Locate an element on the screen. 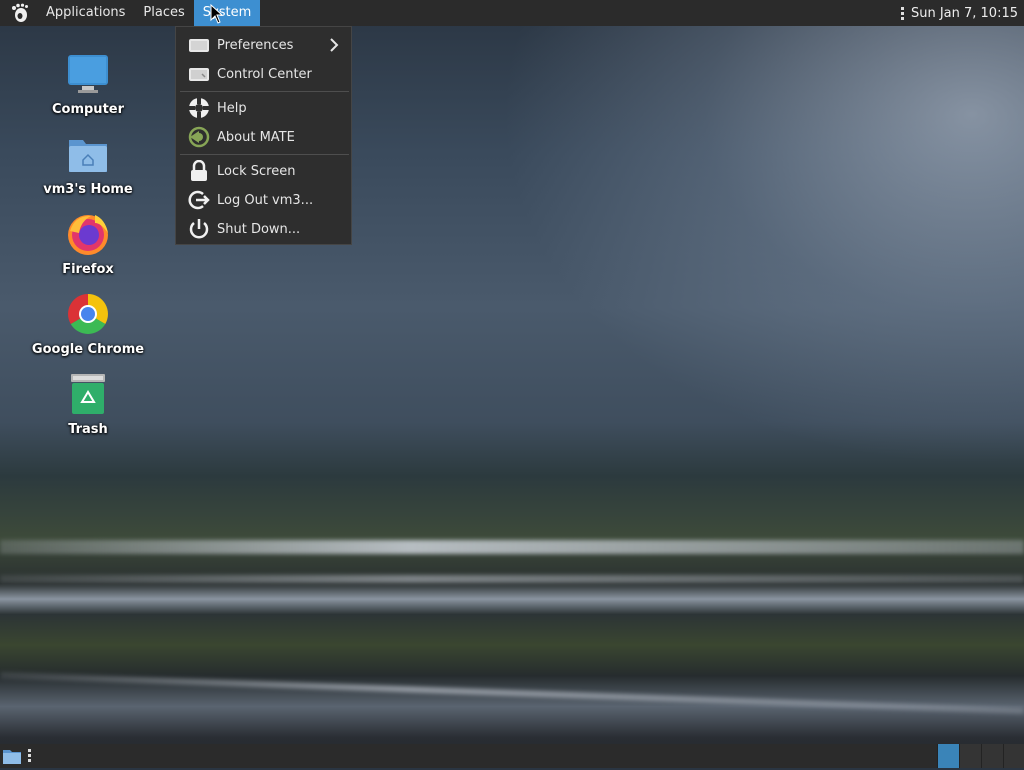  firefox-icon is located at coordinates (88, 234).